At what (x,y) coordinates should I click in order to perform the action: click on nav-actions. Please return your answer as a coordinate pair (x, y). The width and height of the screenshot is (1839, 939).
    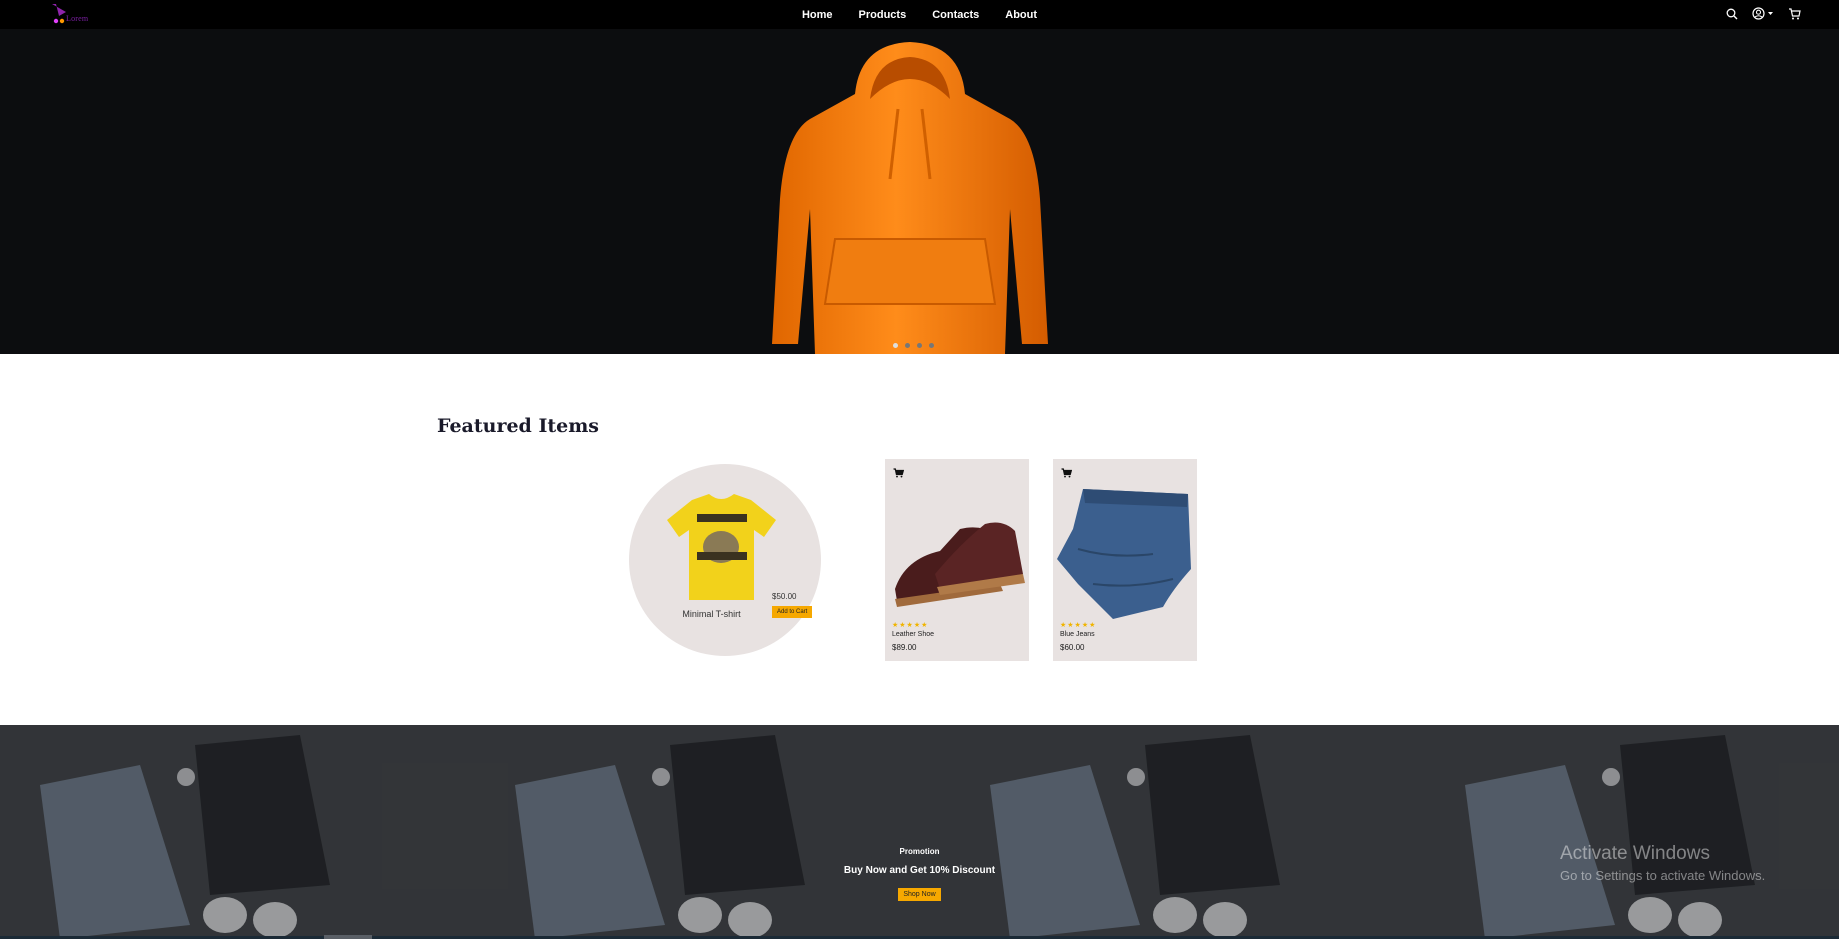
    Looking at the image, I should click on (1763, 13).